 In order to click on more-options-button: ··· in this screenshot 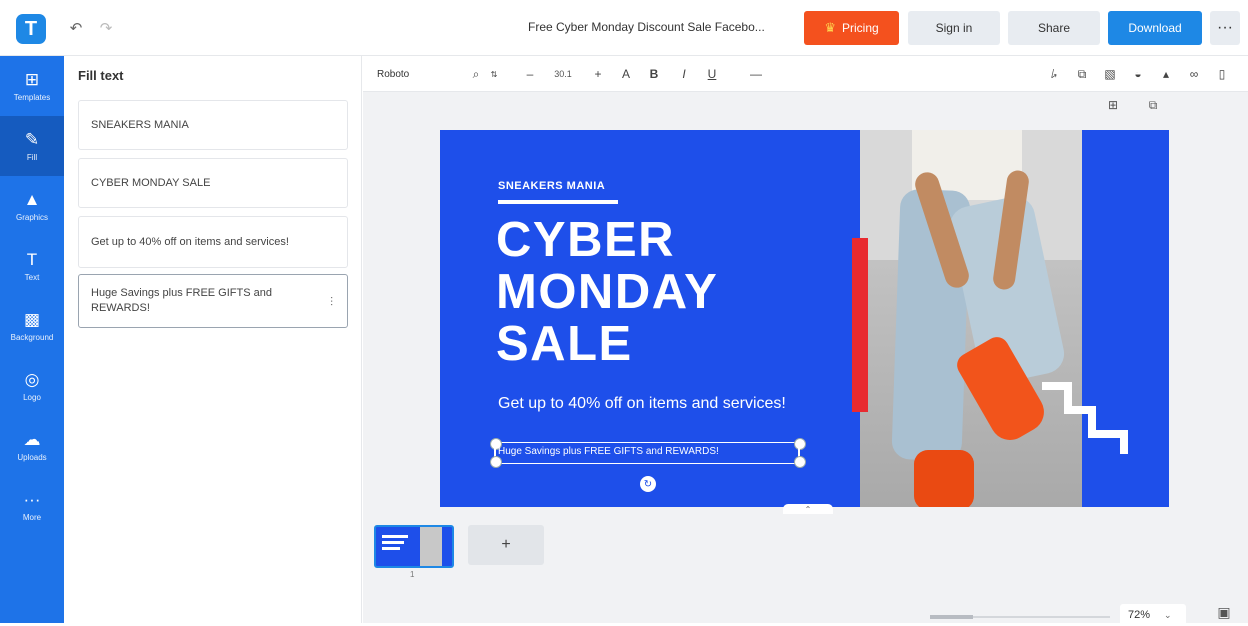, I will do `click(1225, 28)`.